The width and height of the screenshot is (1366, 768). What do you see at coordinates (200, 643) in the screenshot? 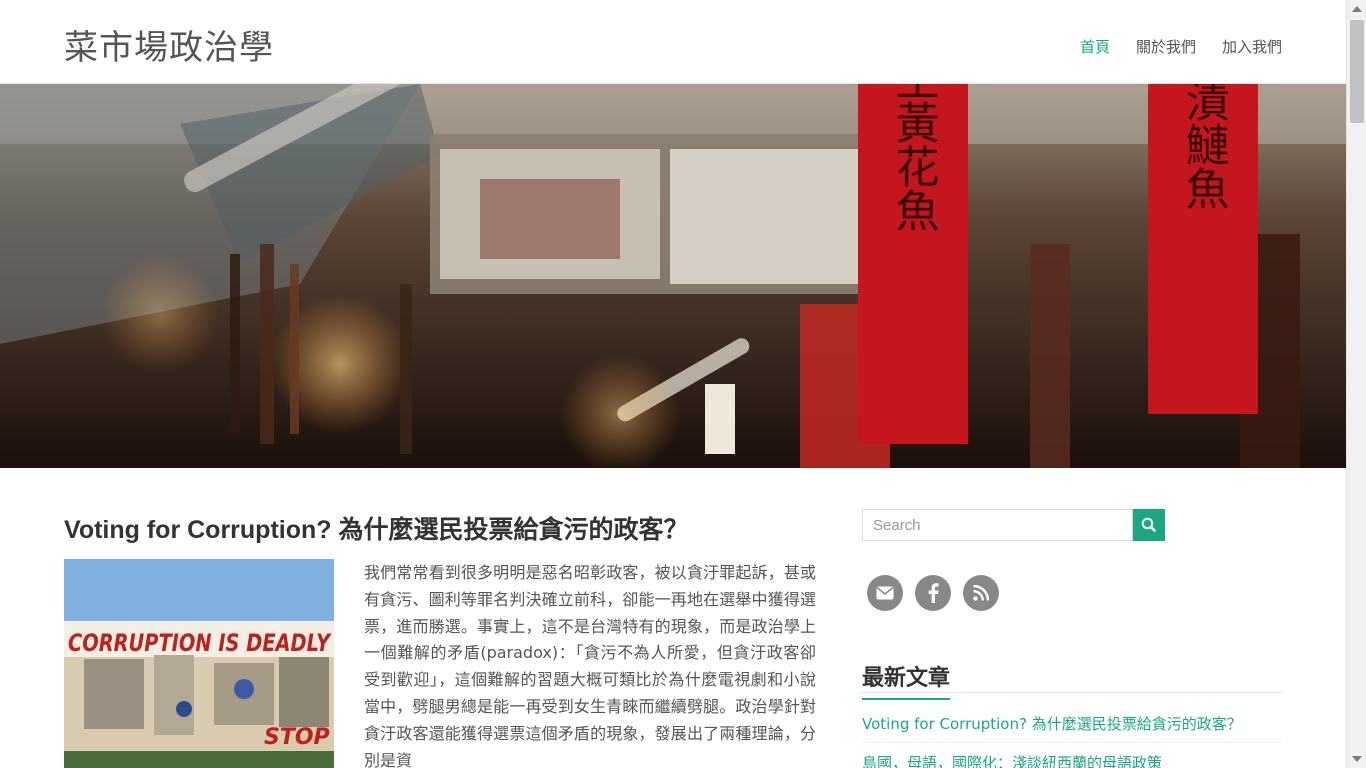
I see `thumbnail-sign-text: CORRUPTION IS DEADLY` at bounding box center [200, 643].